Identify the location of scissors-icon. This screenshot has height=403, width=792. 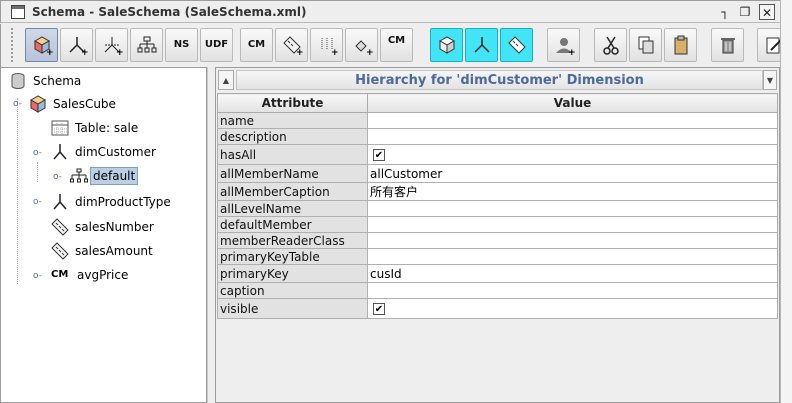
(611, 45).